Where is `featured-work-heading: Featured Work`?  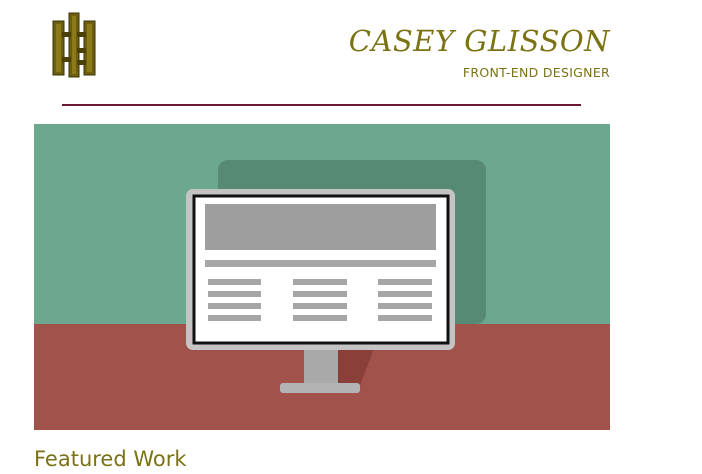
featured-work-heading: Featured Work is located at coordinates (110, 459).